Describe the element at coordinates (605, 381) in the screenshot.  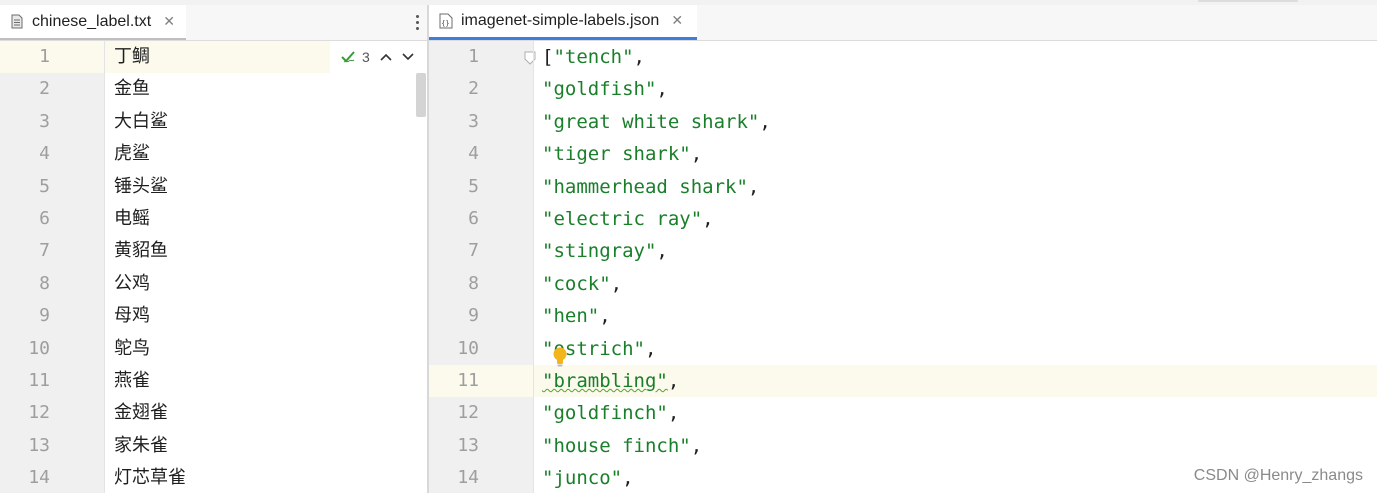
I see `json-string: "brambling"` at that location.